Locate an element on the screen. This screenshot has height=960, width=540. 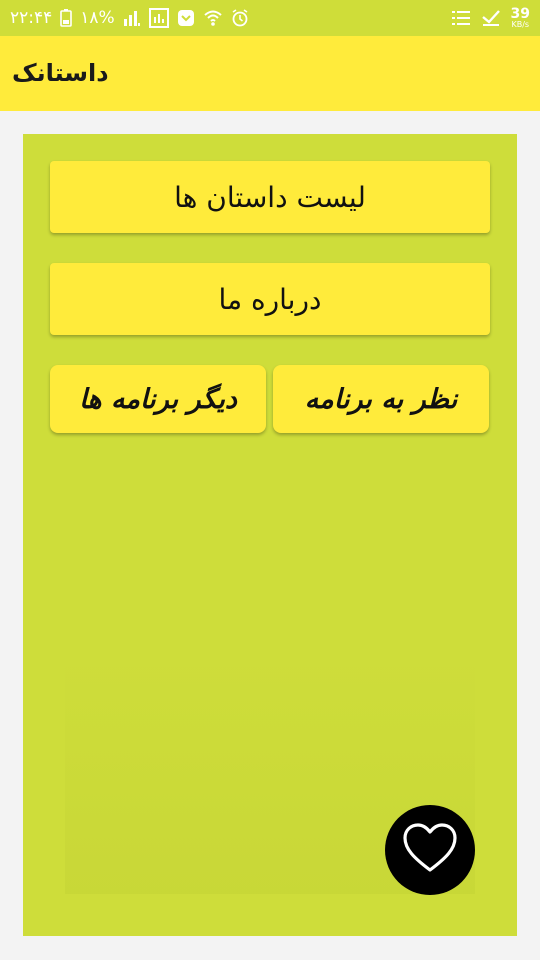
checkmark-icon is located at coordinates (491, 18).